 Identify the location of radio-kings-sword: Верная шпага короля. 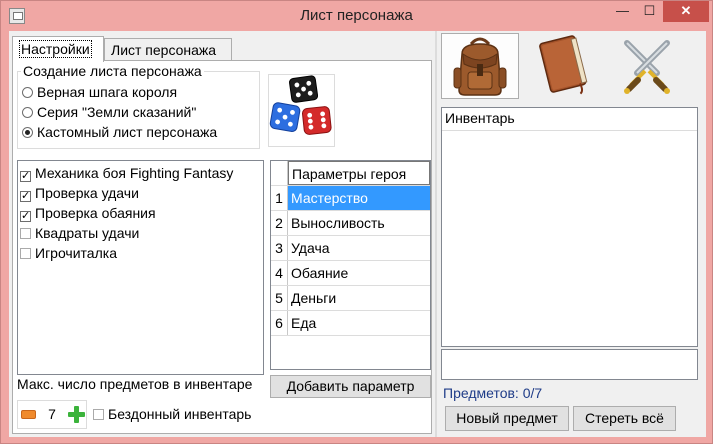
(99, 92).